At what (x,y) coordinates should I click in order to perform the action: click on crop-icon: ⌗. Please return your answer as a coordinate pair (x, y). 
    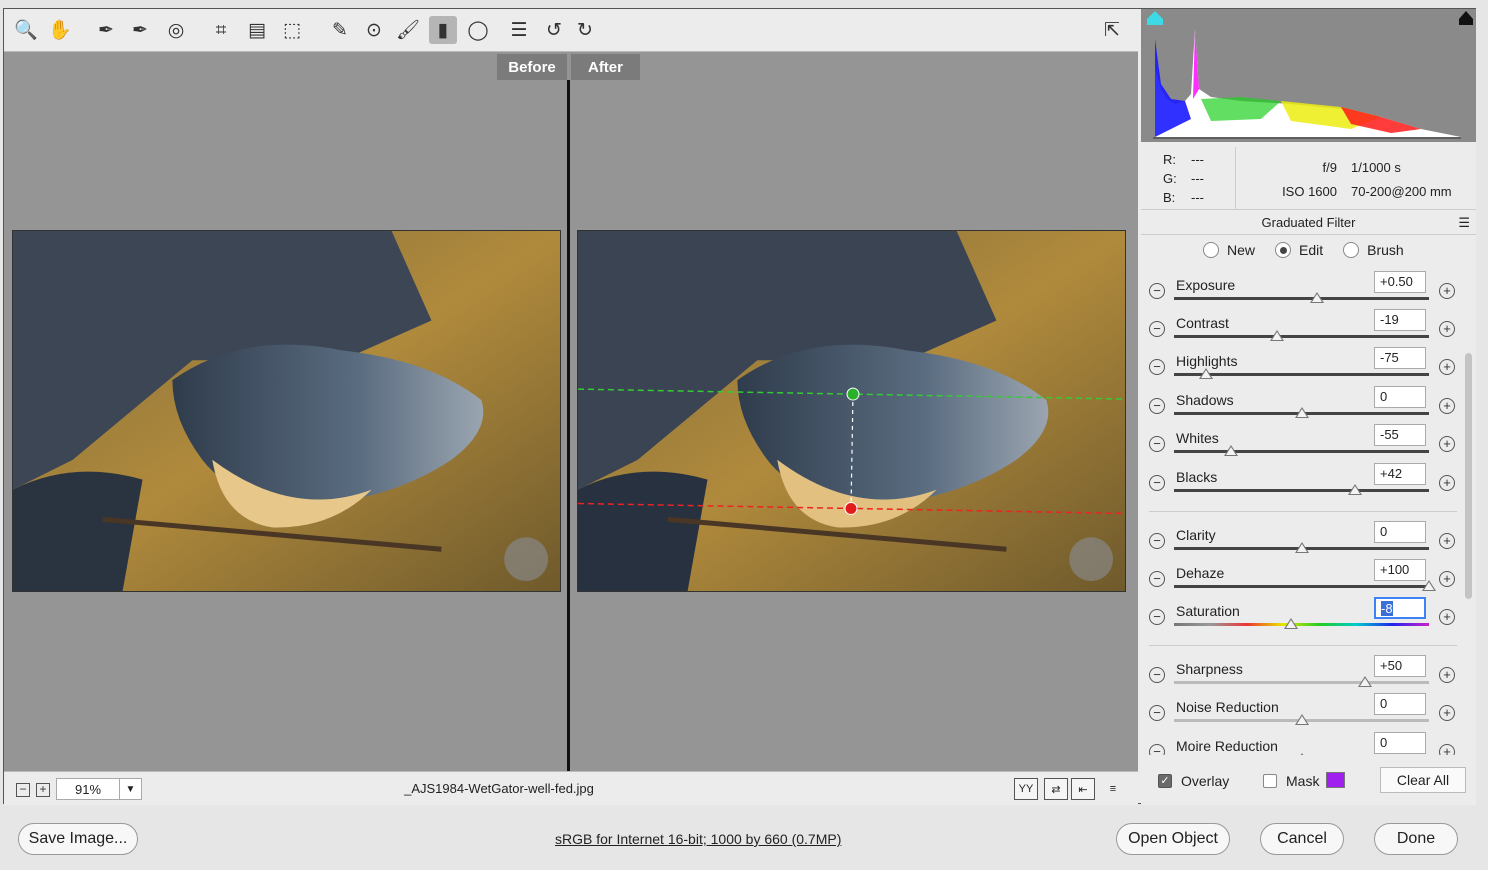
    Looking at the image, I should click on (221, 30).